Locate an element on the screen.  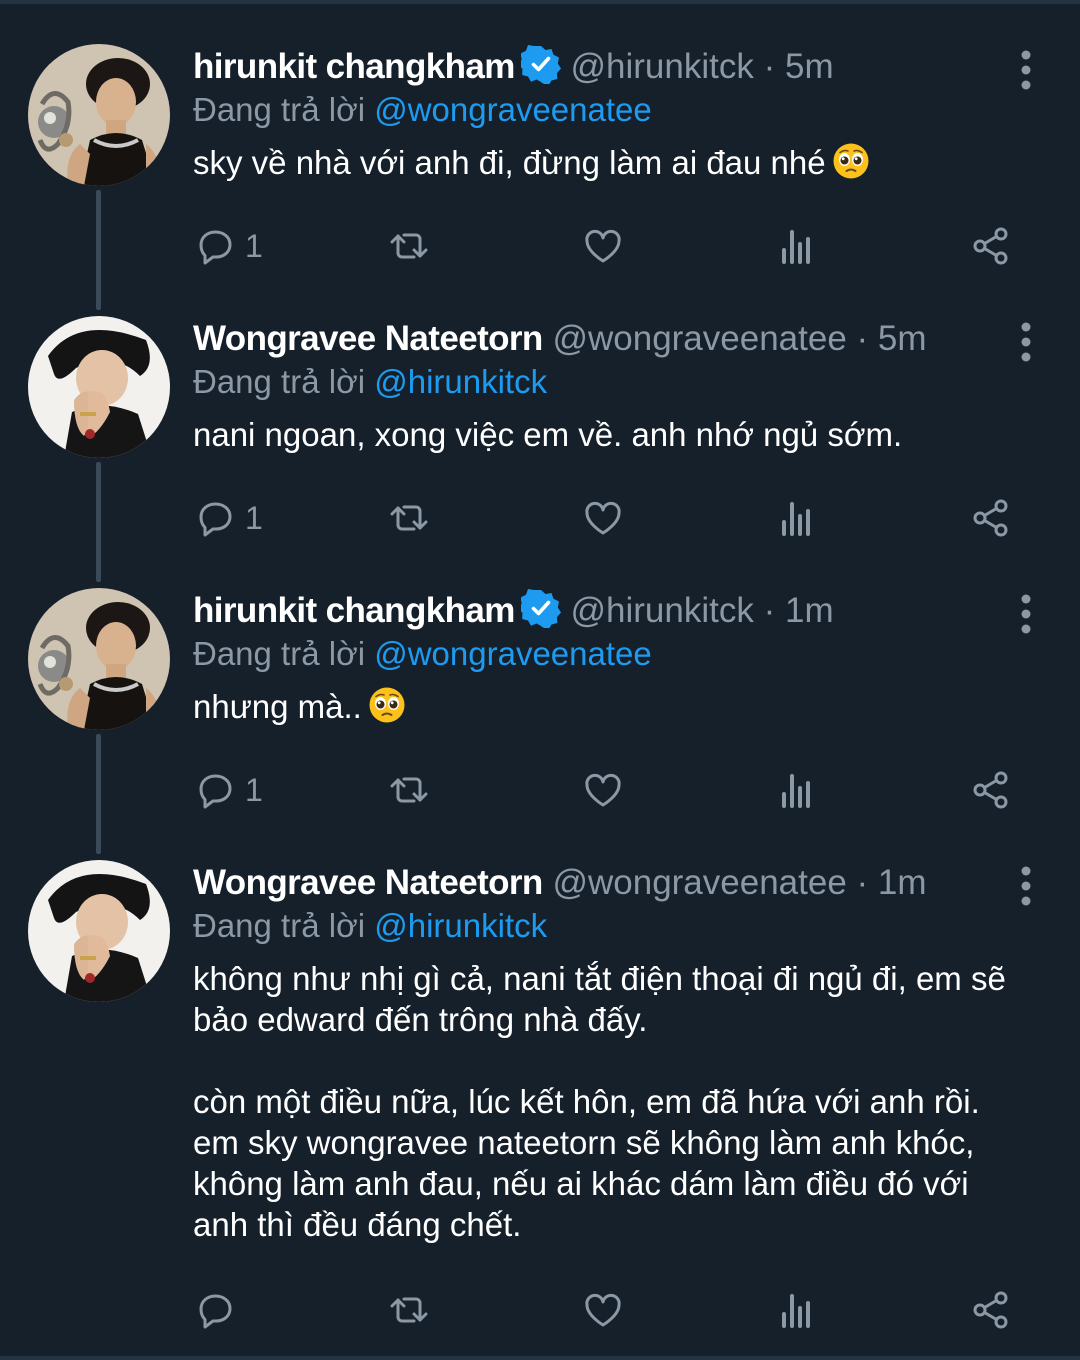
top-divider is located at coordinates (540, 2).